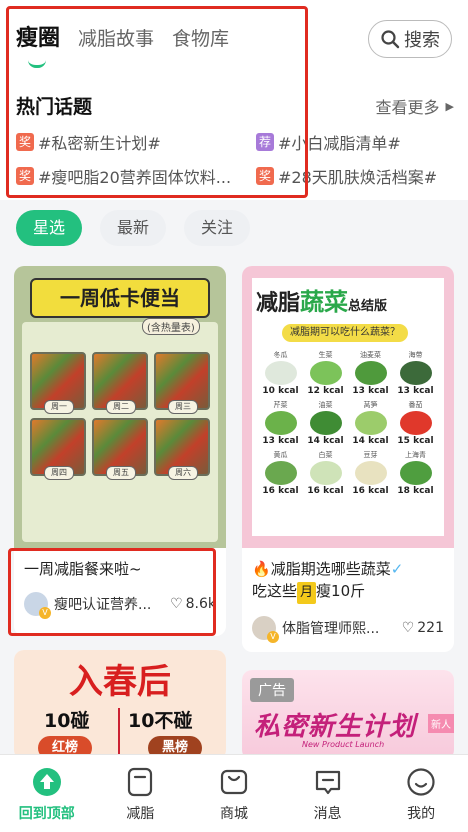  Describe the element at coordinates (341, 591) in the screenshot. I see `title-text-2b: 瘦10斤` at that location.